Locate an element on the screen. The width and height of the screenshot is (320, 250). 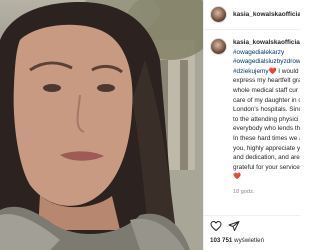
caption-line: to the attending physici is located at coordinates (266, 119).